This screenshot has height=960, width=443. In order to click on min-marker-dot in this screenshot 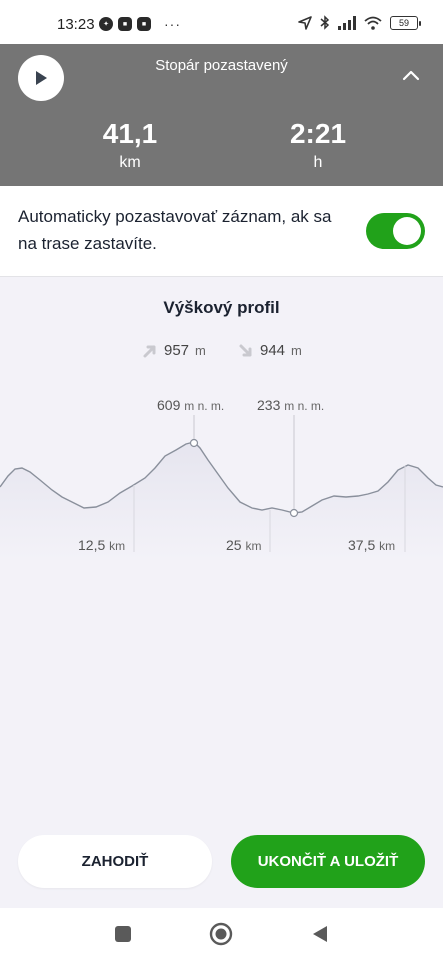, I will do `click(294, 513)`.